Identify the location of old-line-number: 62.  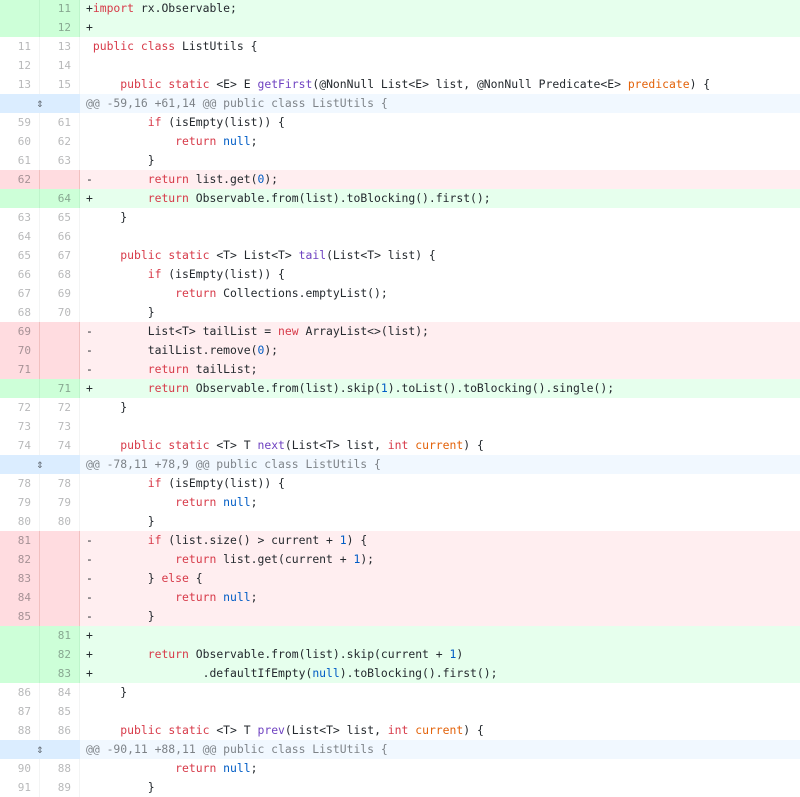
(20, 179).